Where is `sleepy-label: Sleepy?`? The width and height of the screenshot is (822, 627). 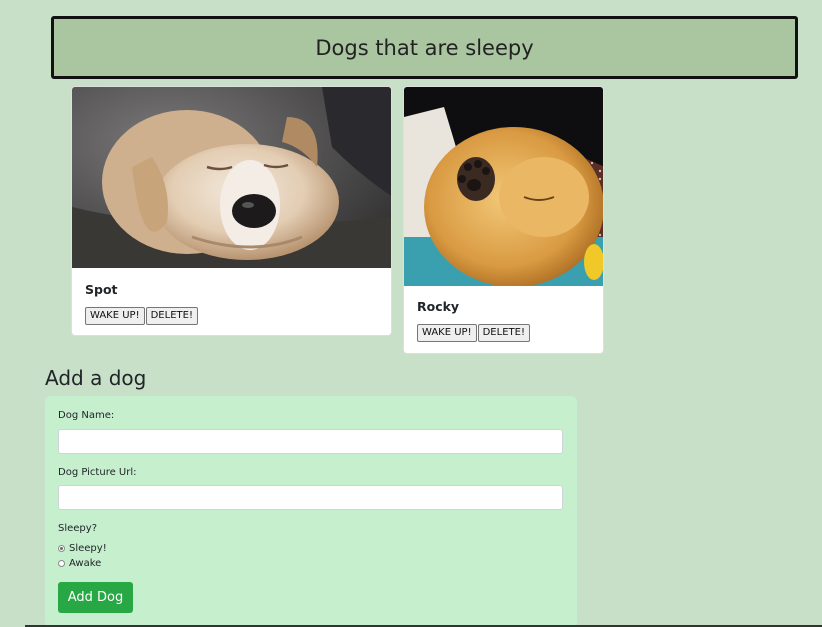
sleepy-label: Sleepy? is located at coordinates (78, 528).